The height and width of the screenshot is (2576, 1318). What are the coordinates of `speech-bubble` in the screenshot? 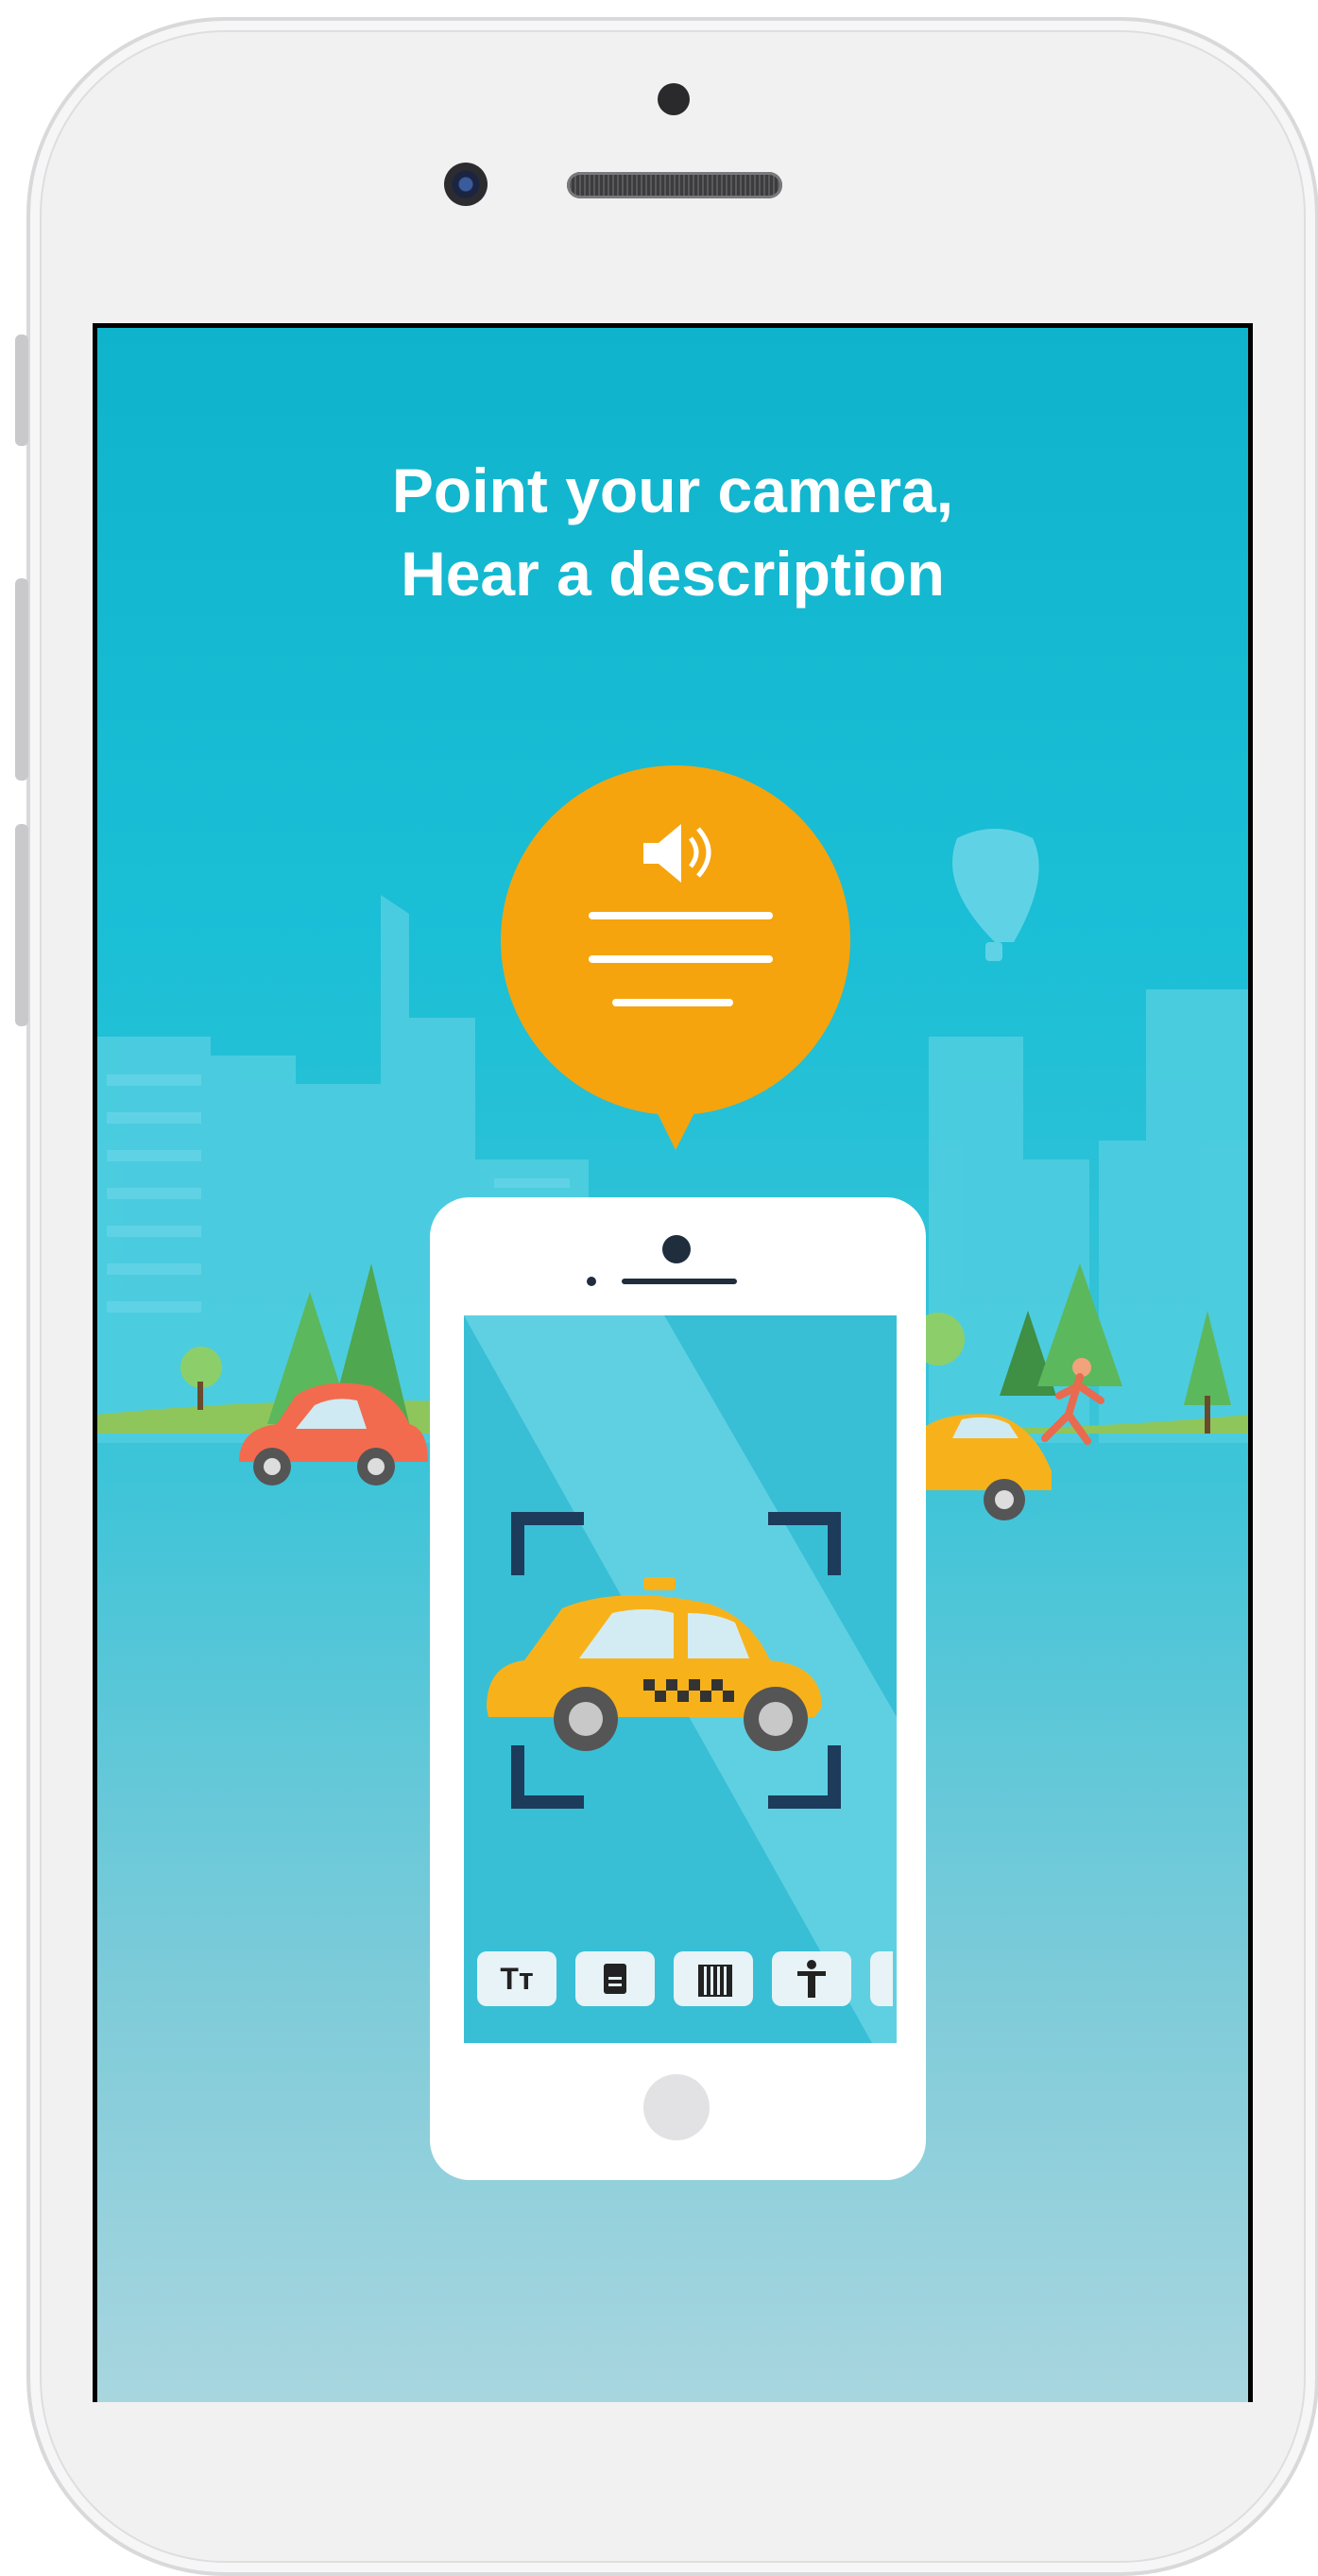 It's located at (675, 957).